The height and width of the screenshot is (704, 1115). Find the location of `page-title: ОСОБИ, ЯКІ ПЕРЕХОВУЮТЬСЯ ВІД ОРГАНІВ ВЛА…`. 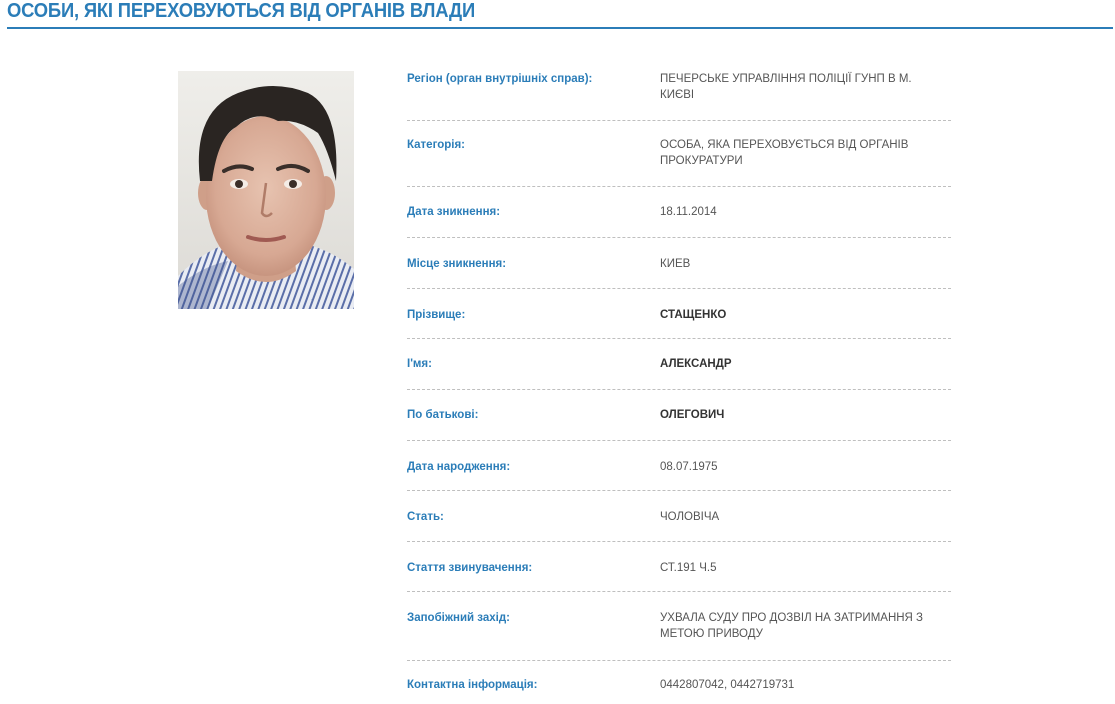

page-title: ОСОБИ, ЯКІ ПЕРЕХОВУЮТЬСЯ ВІД ОРГАНІВ ВЛА… is located at coordinates (241, 11).